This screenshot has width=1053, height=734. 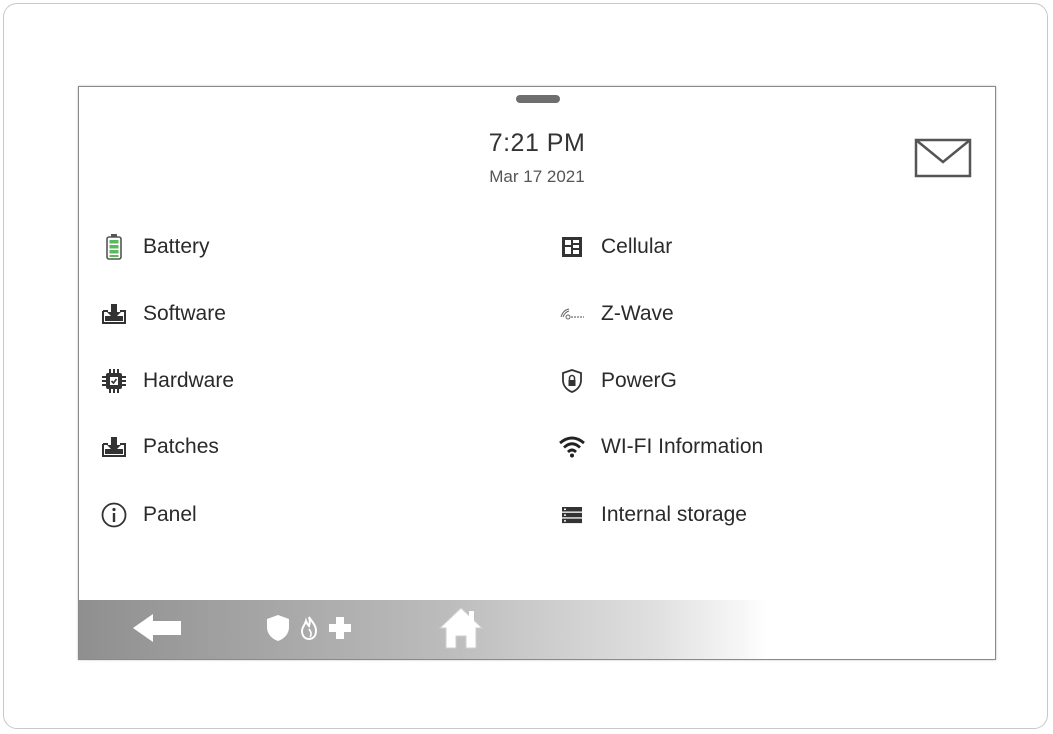 What do you see at coordinates (184, 313) in the screenshot?
I see `menu-label-software: Software` at bounding box center [184, 313].